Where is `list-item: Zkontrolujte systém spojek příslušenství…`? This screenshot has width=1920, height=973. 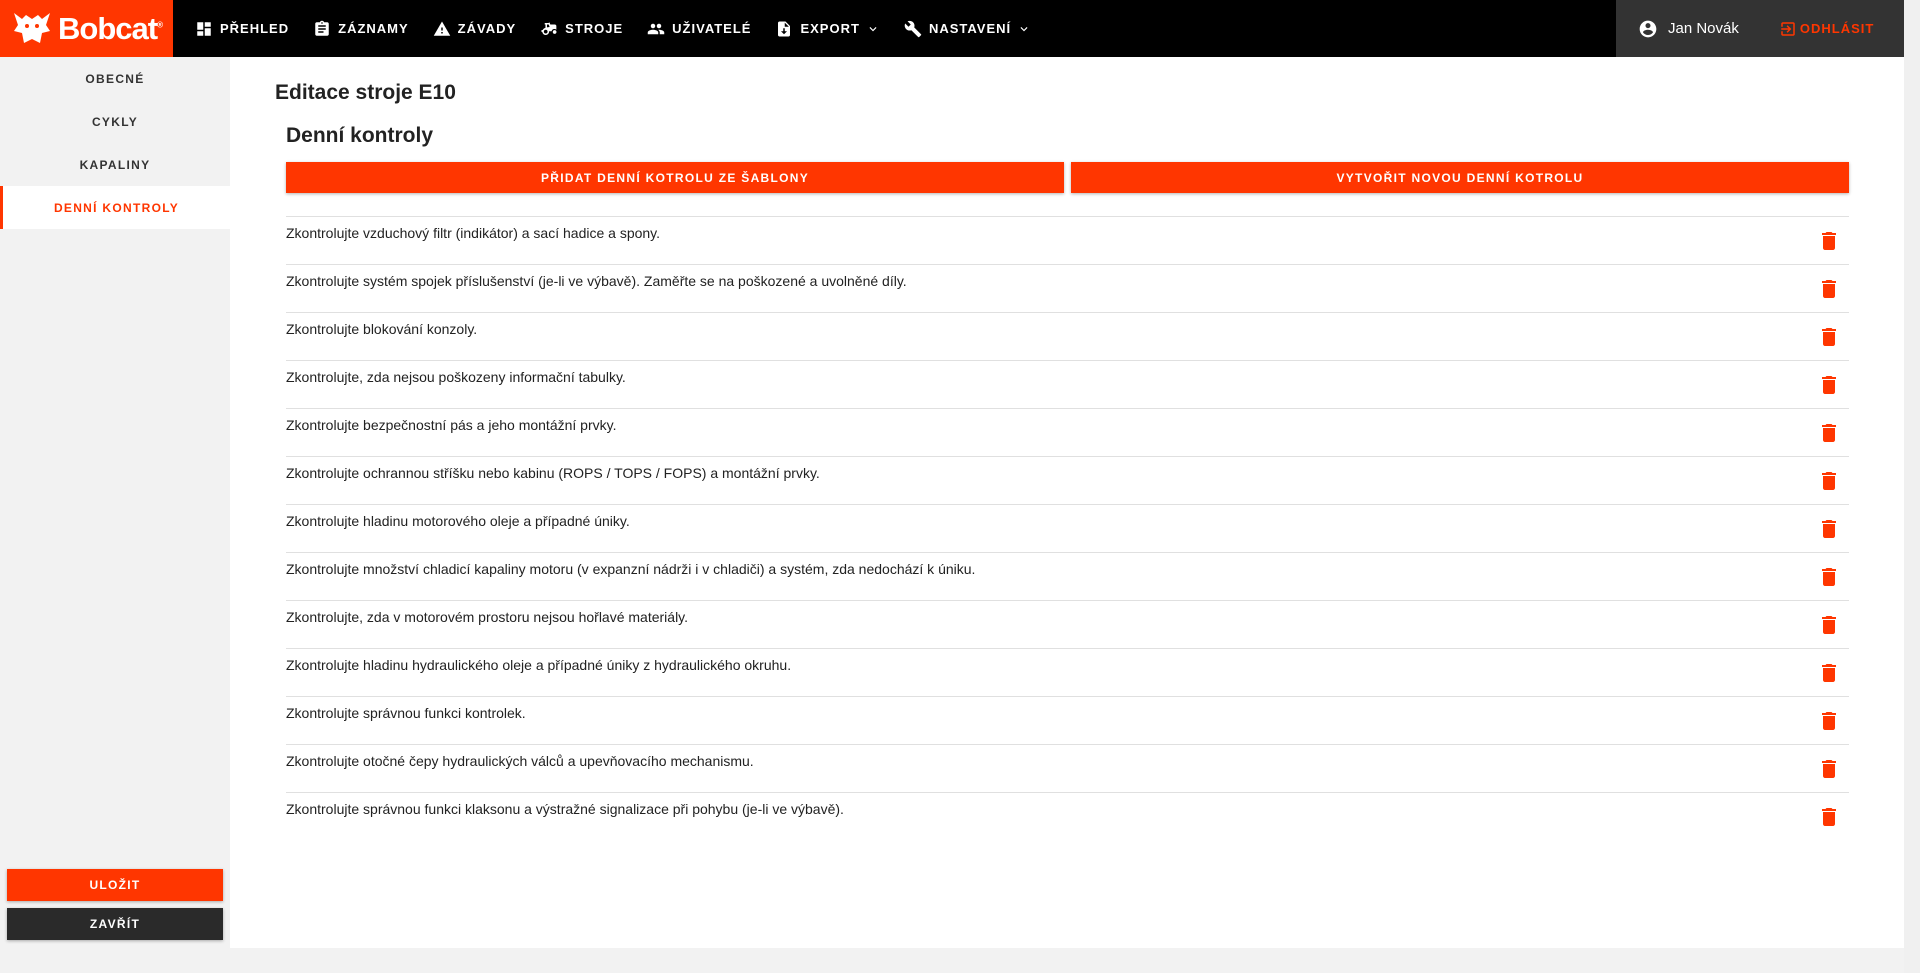 list-item: Zkontrolujte systém spojek příslušenství… is located at coordinates (1067, 288).